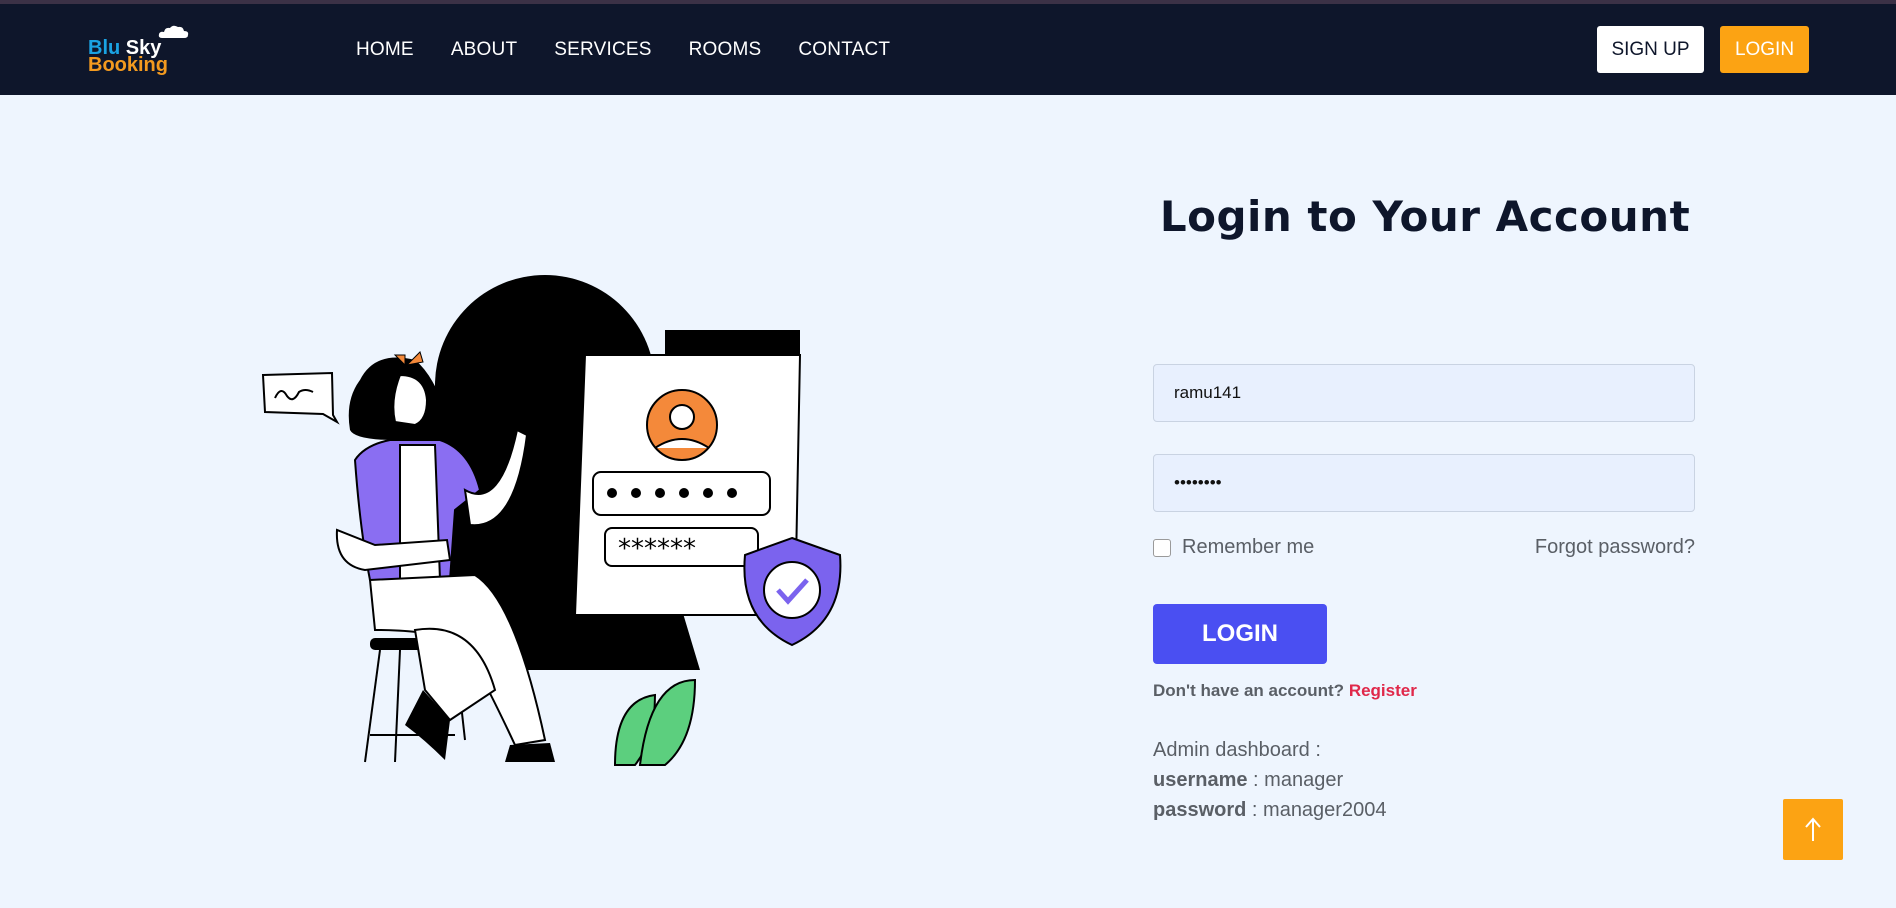 The width and height of the screenshot is (1896, 908). I want to click on shield-check-icon, so click(792, 591).